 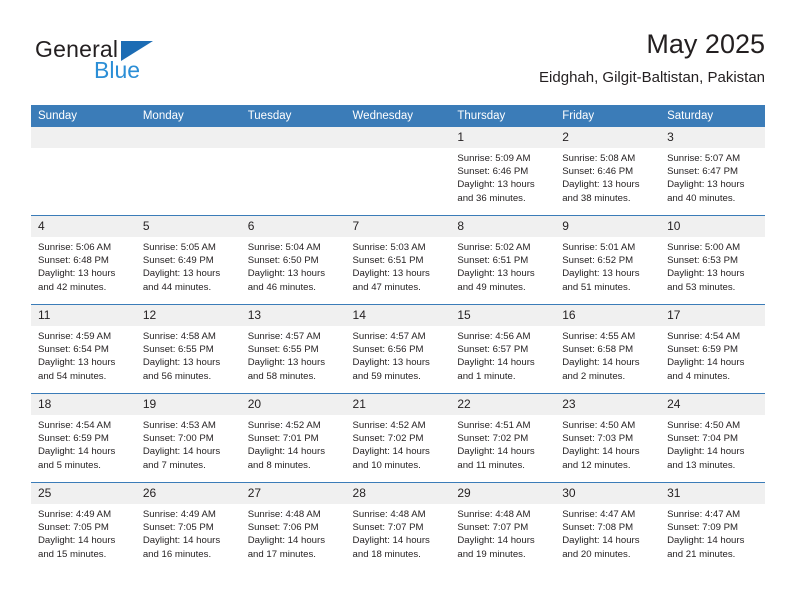 What do you see at coordinates (503, 137) in the screenshot?
I see `day-number: 1` at bounding box center [503, 137].